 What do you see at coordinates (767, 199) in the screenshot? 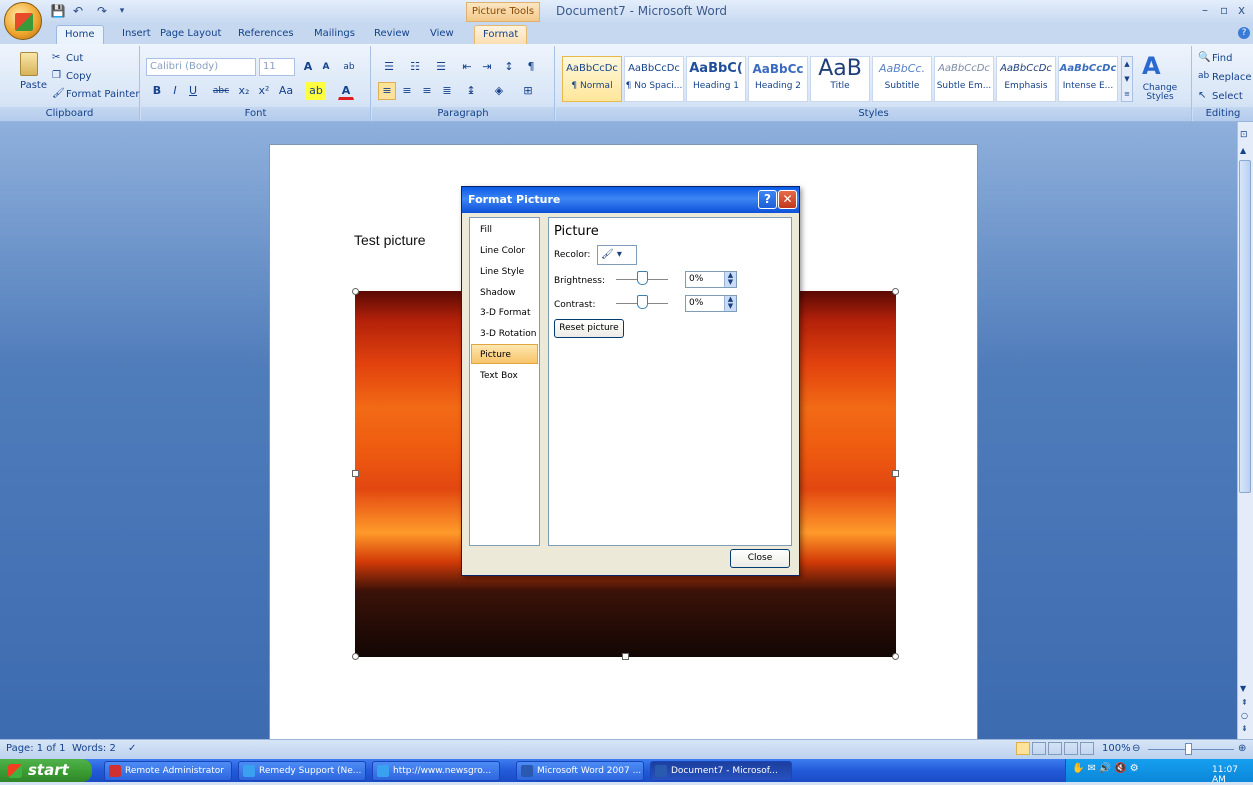
I see `dialog-help-icon: ?` at bounding box center [767, 199].